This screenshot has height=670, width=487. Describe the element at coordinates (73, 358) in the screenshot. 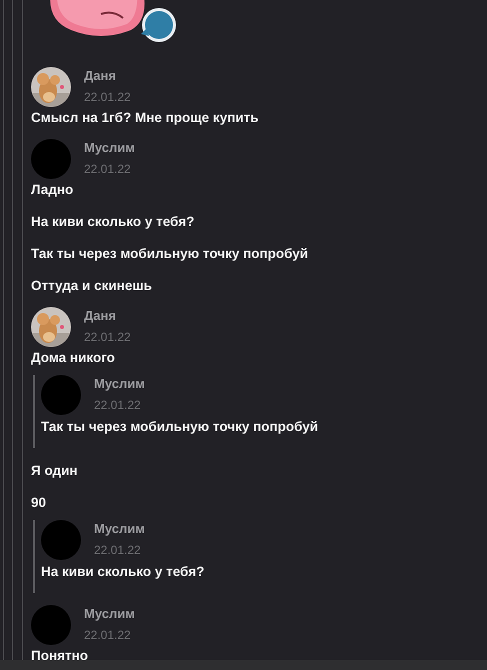

I see `message-text: Дома никого` at that location.